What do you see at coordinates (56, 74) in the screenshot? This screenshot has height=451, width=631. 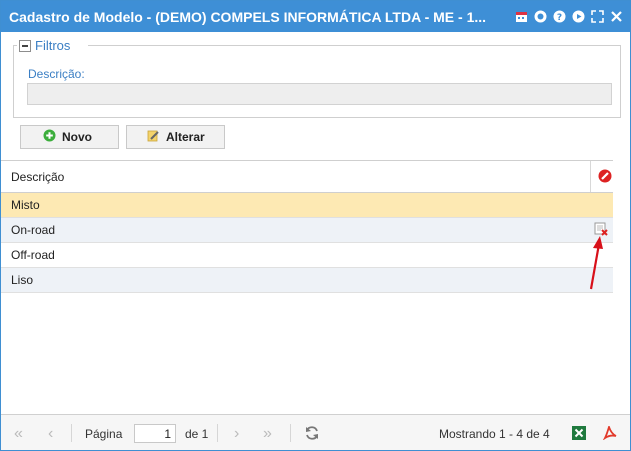 I see `description-label: Descrição:` at bounding box center [56, 74].